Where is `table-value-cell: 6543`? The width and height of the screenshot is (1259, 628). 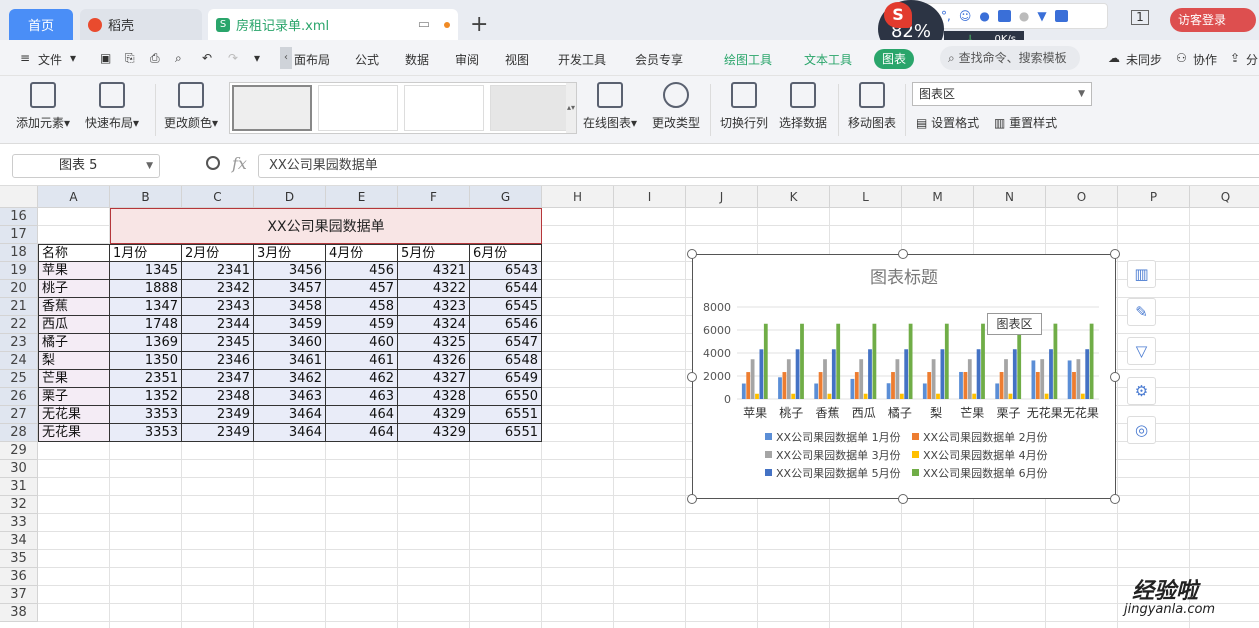 table-value-cell: 6543 is located at coordinates (506, 271).